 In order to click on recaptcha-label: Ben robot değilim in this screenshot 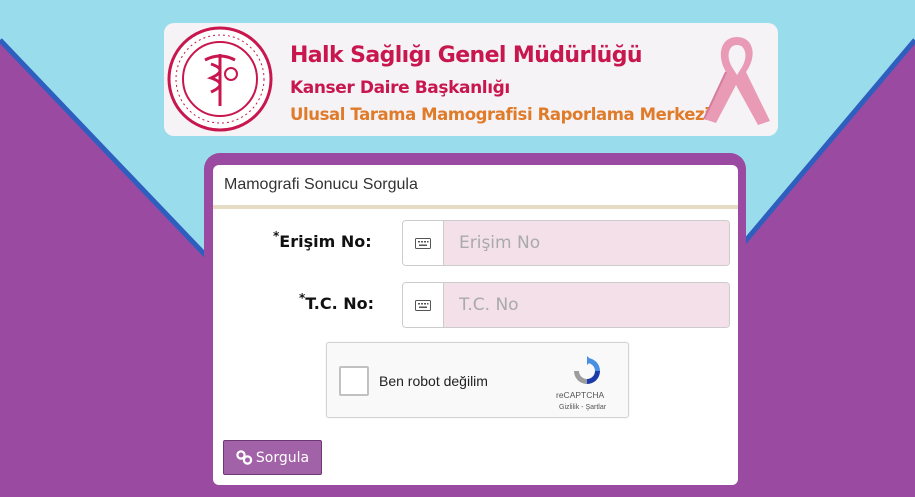, I will do `click(433, 381)`.